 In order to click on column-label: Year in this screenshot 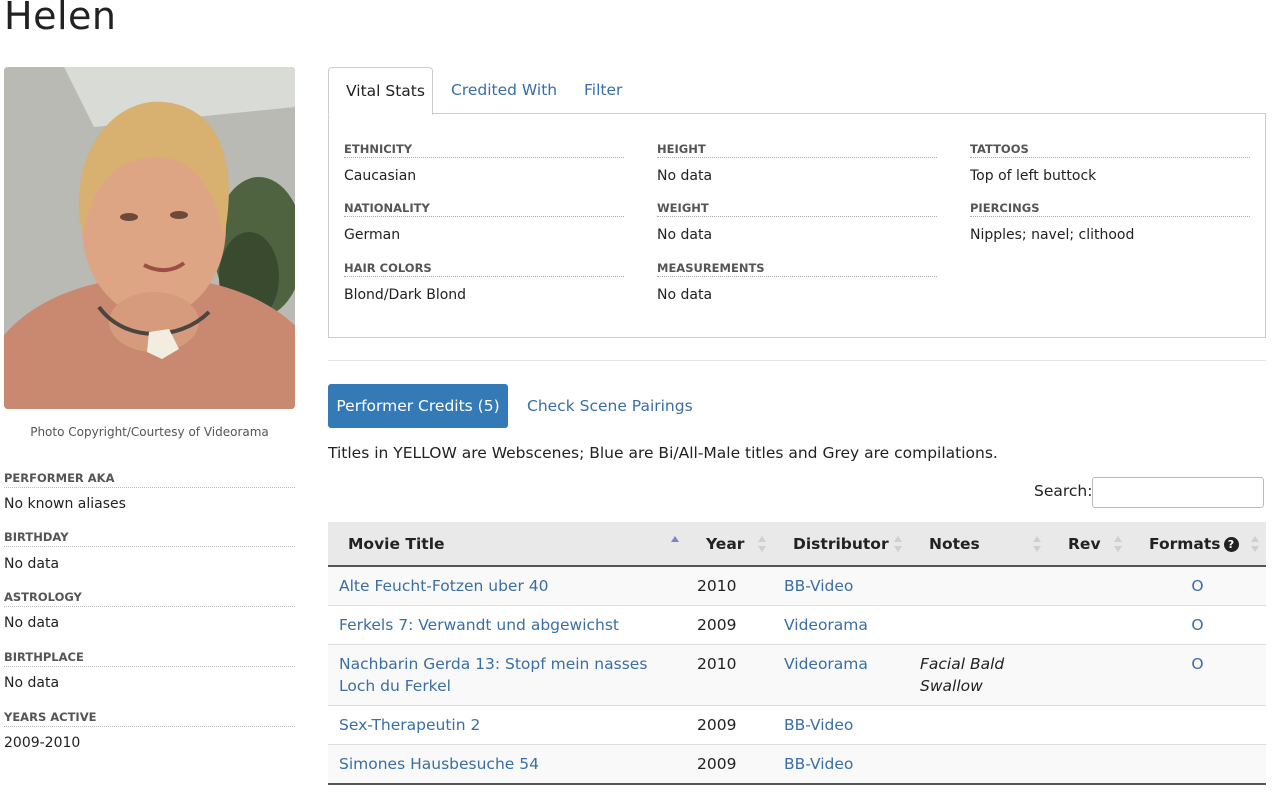, I will do `click(725, 543)`.